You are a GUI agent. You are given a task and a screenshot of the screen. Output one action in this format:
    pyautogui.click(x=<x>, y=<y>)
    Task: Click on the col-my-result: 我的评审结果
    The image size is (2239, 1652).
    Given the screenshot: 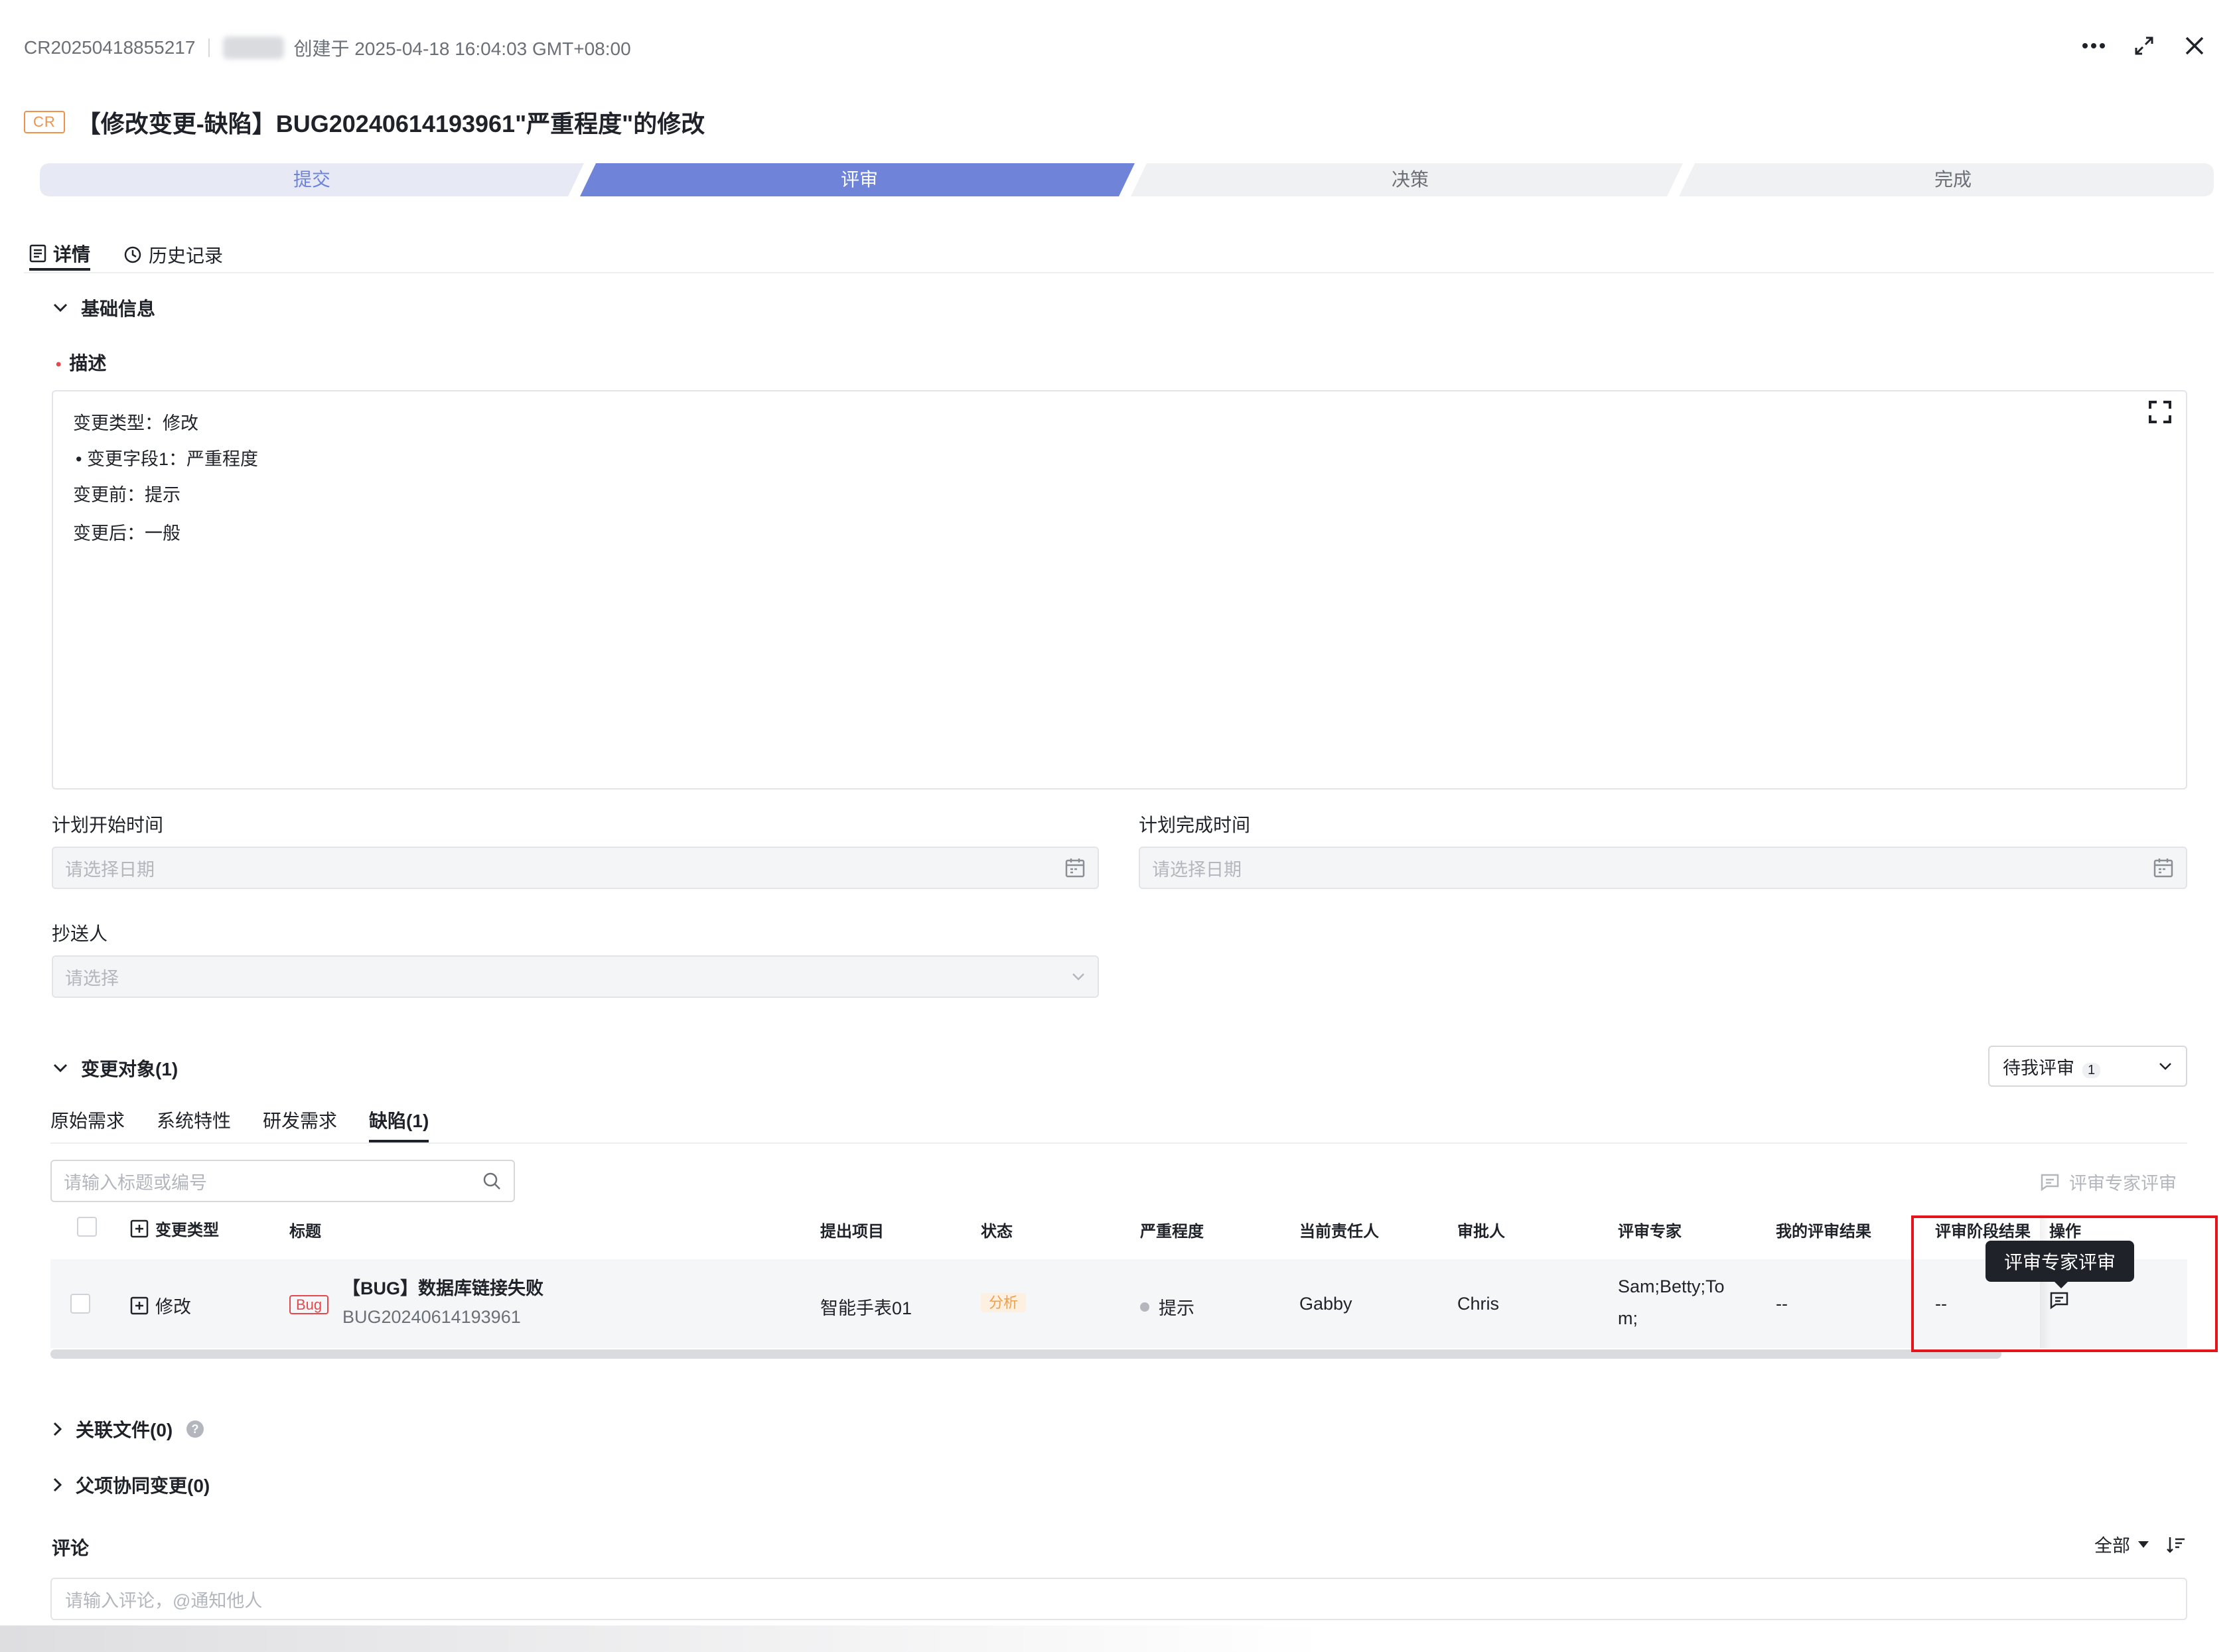 What is the action you would take?
    pyautogui.click(x=1823, y=1232)
    